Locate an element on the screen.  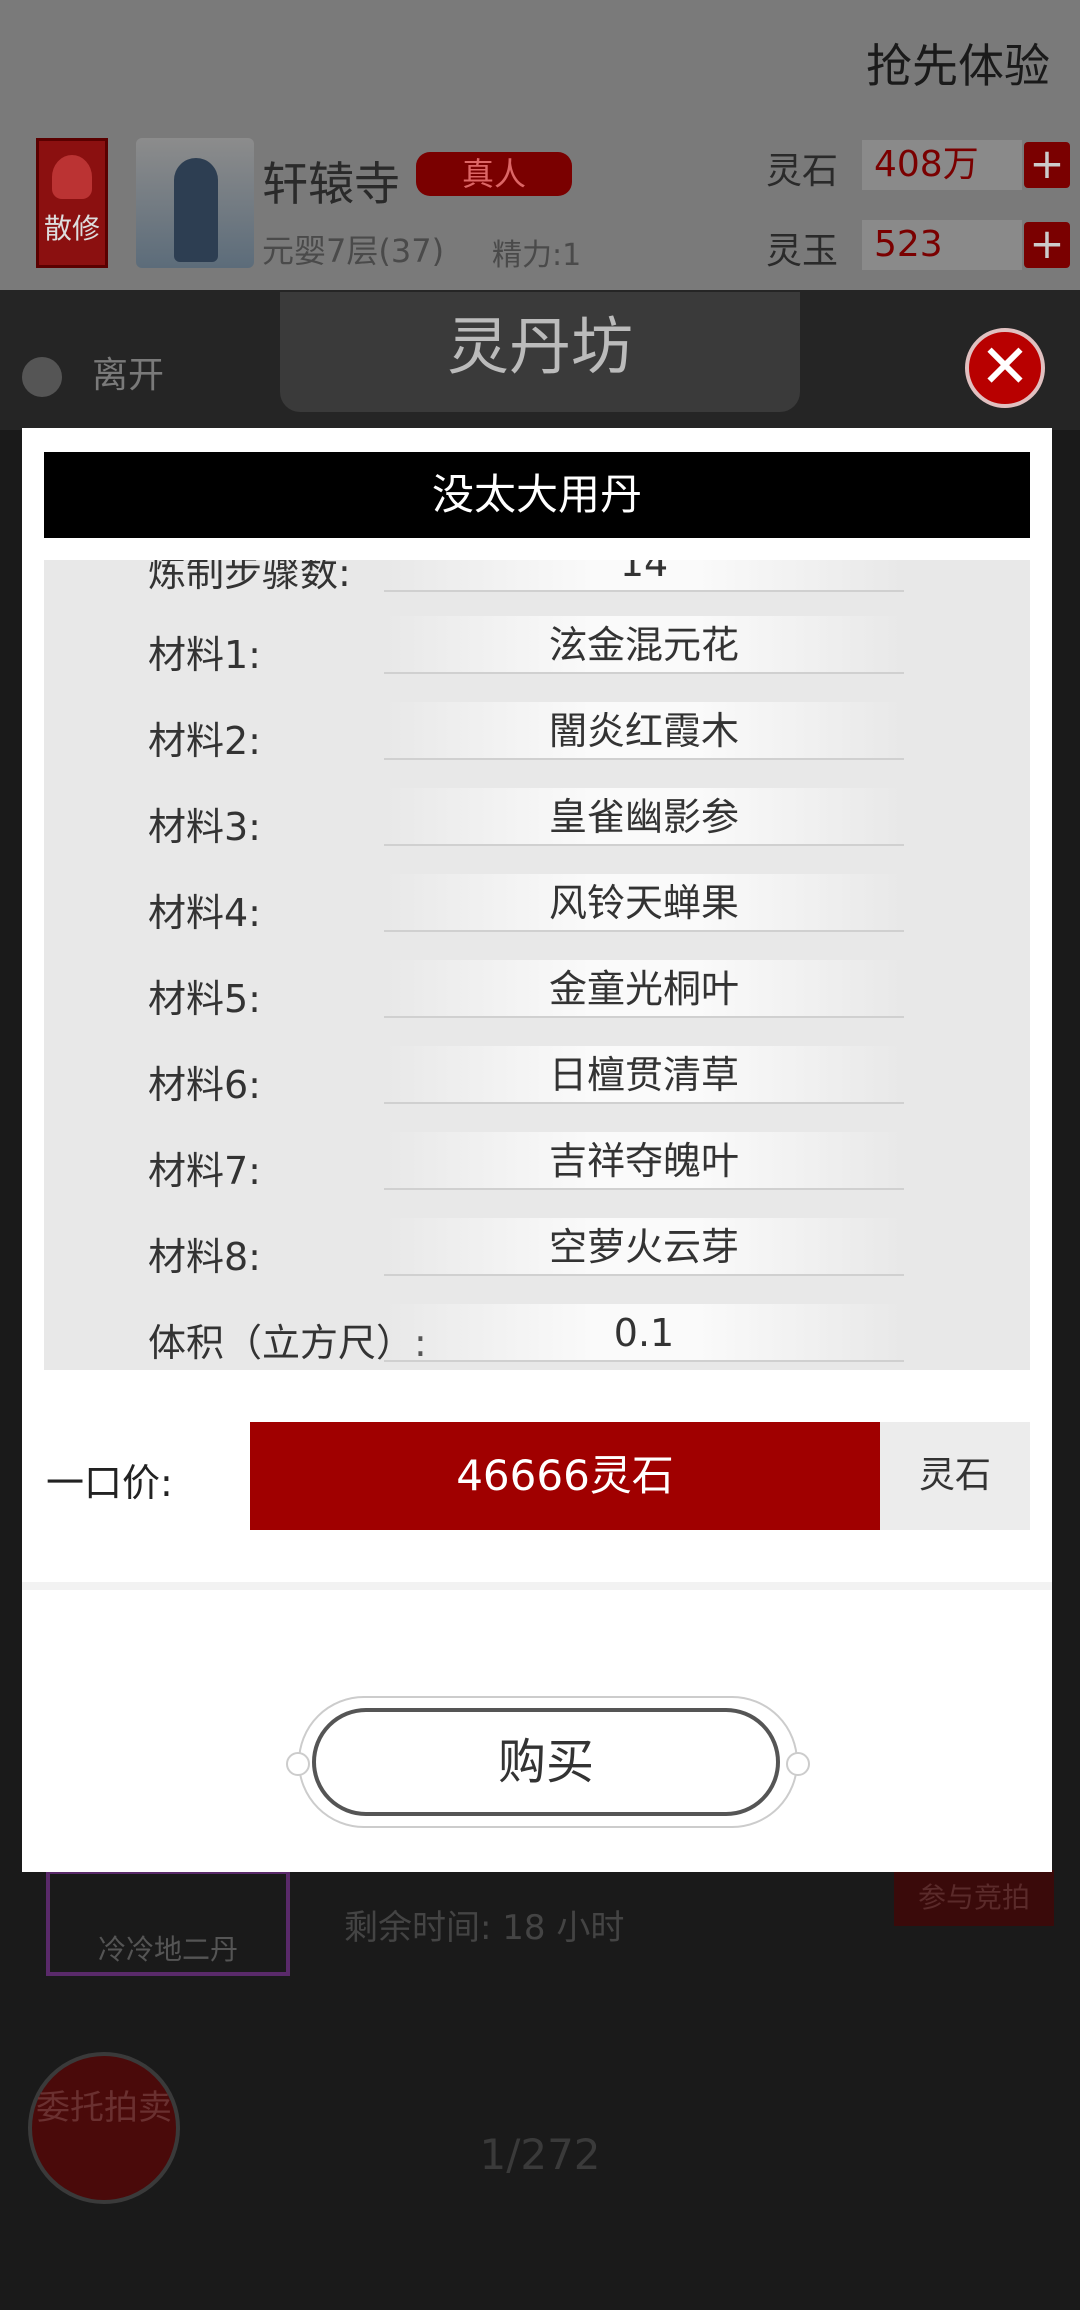
attr-row: 材料2: 闇炎红霞木 is located at coordinates (537, 731).